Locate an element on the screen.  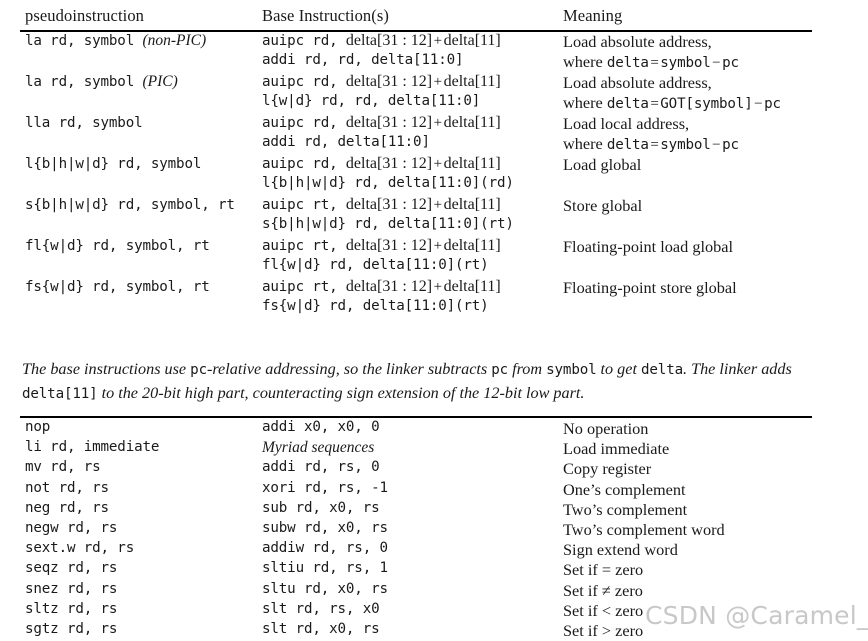
note-mono-symbol: symbol is located at coordinates (571, 370).